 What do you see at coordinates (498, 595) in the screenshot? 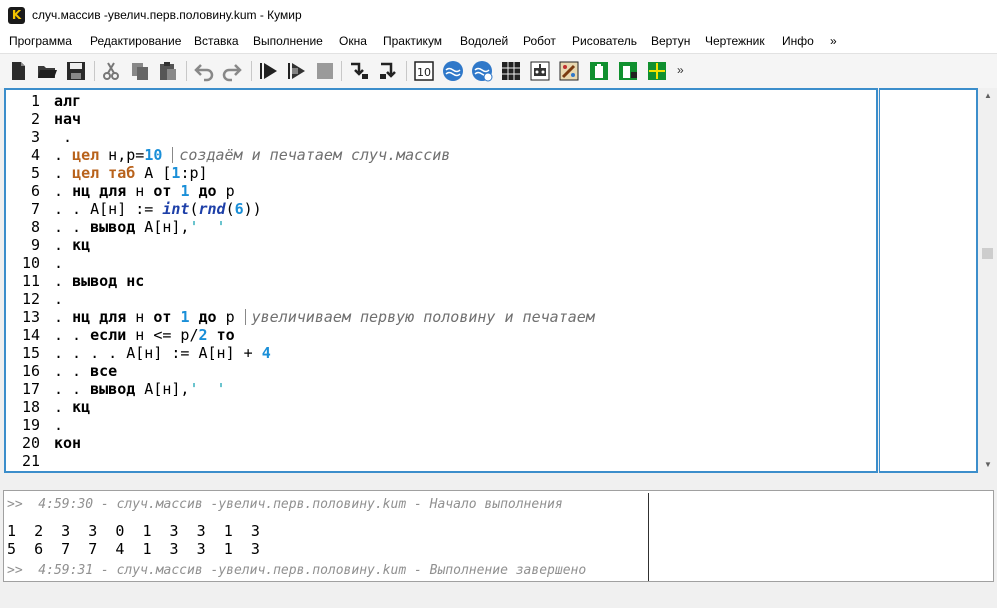
I see `status-bar` at bounding box center [498, 595].